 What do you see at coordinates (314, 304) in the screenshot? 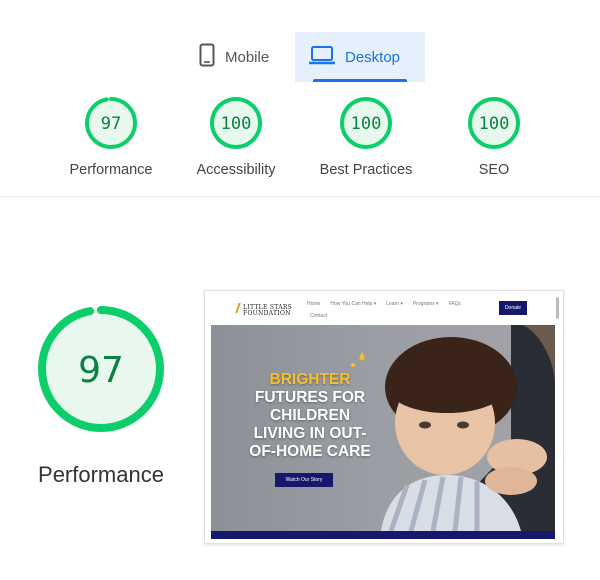
I see `nav-link: Home` at bounding box center [314, 304].